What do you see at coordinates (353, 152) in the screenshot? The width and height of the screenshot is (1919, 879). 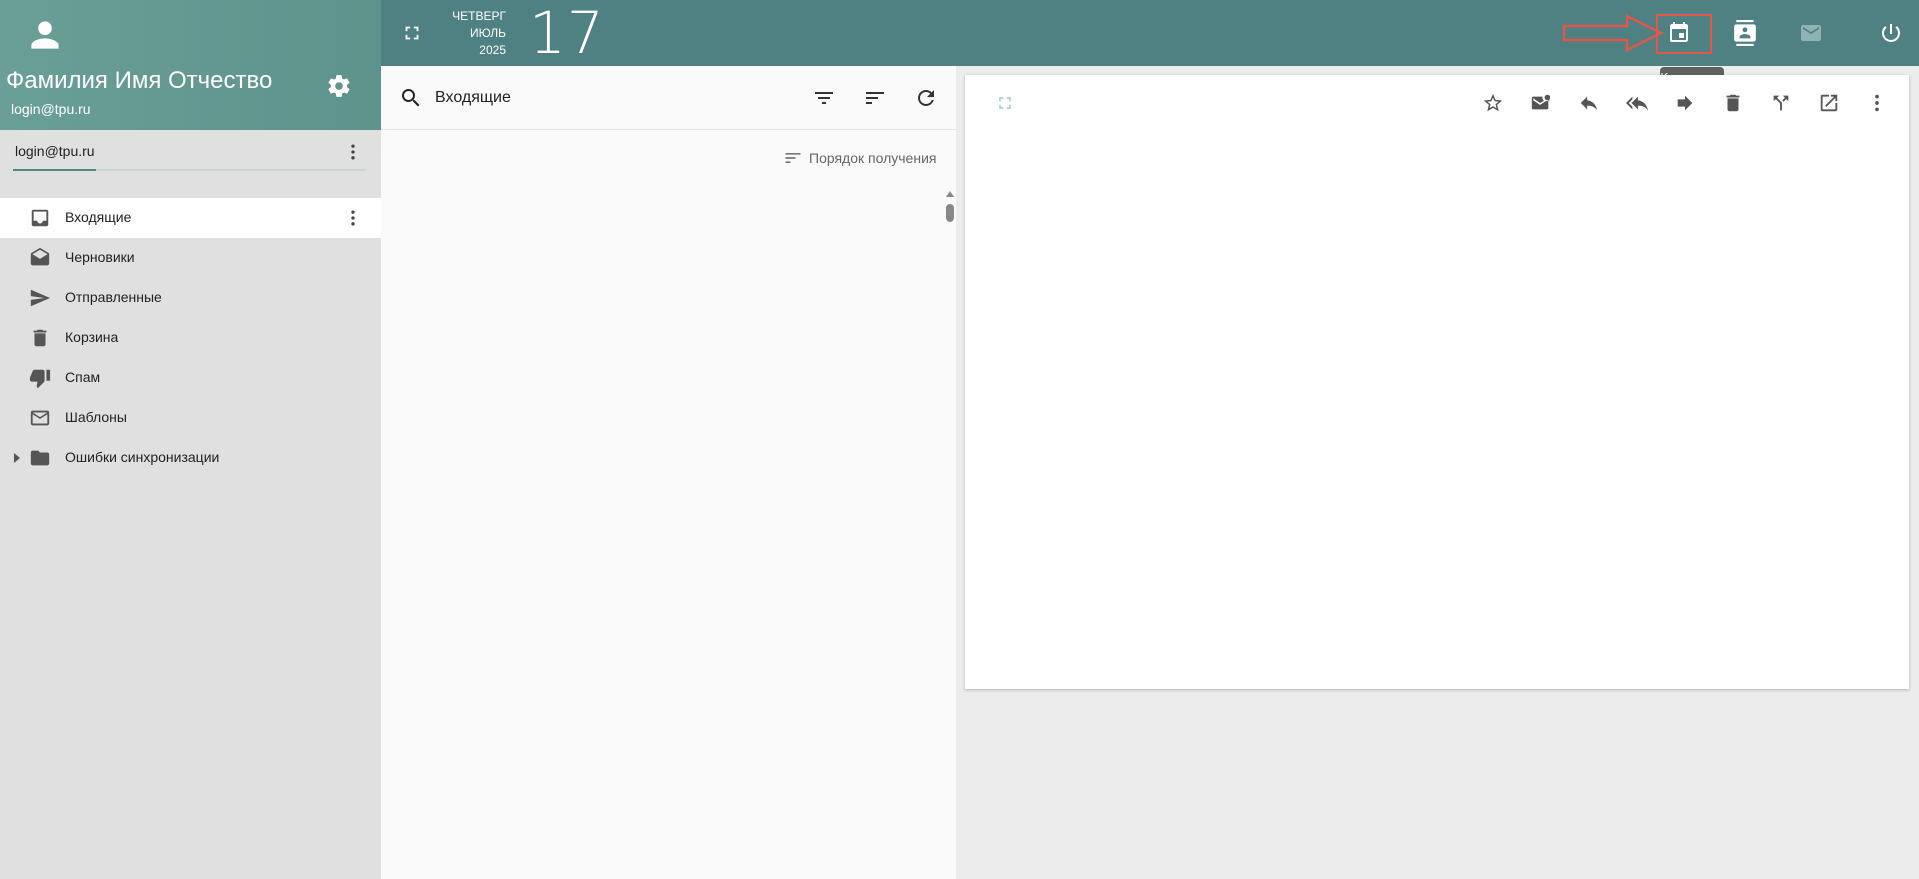 I see `account-more-icon` at bounding box center [353, 152].